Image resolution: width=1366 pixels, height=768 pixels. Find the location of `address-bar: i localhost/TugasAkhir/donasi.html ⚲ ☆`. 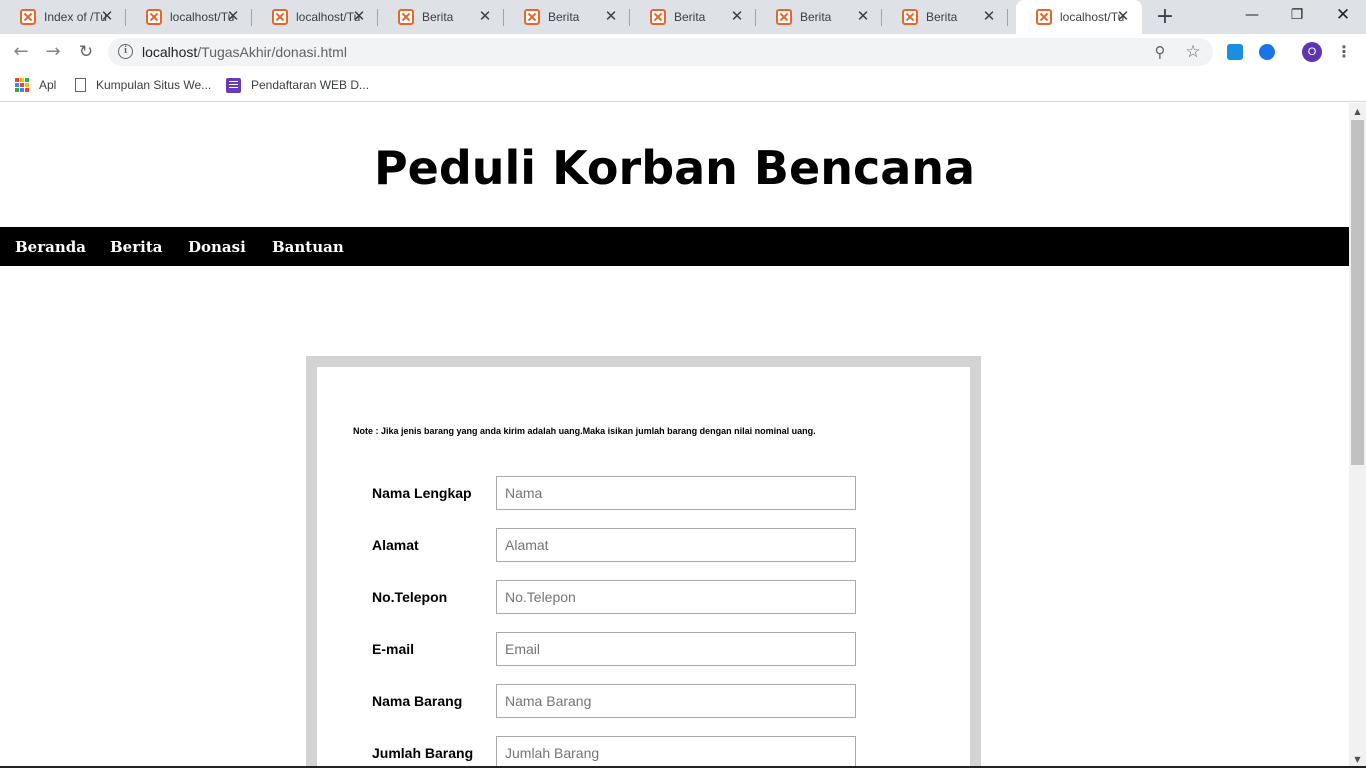

address-bar: i localhost/TugasAkhir/donasi.html ⚲ ☆ is located at coordinates (660, 52).